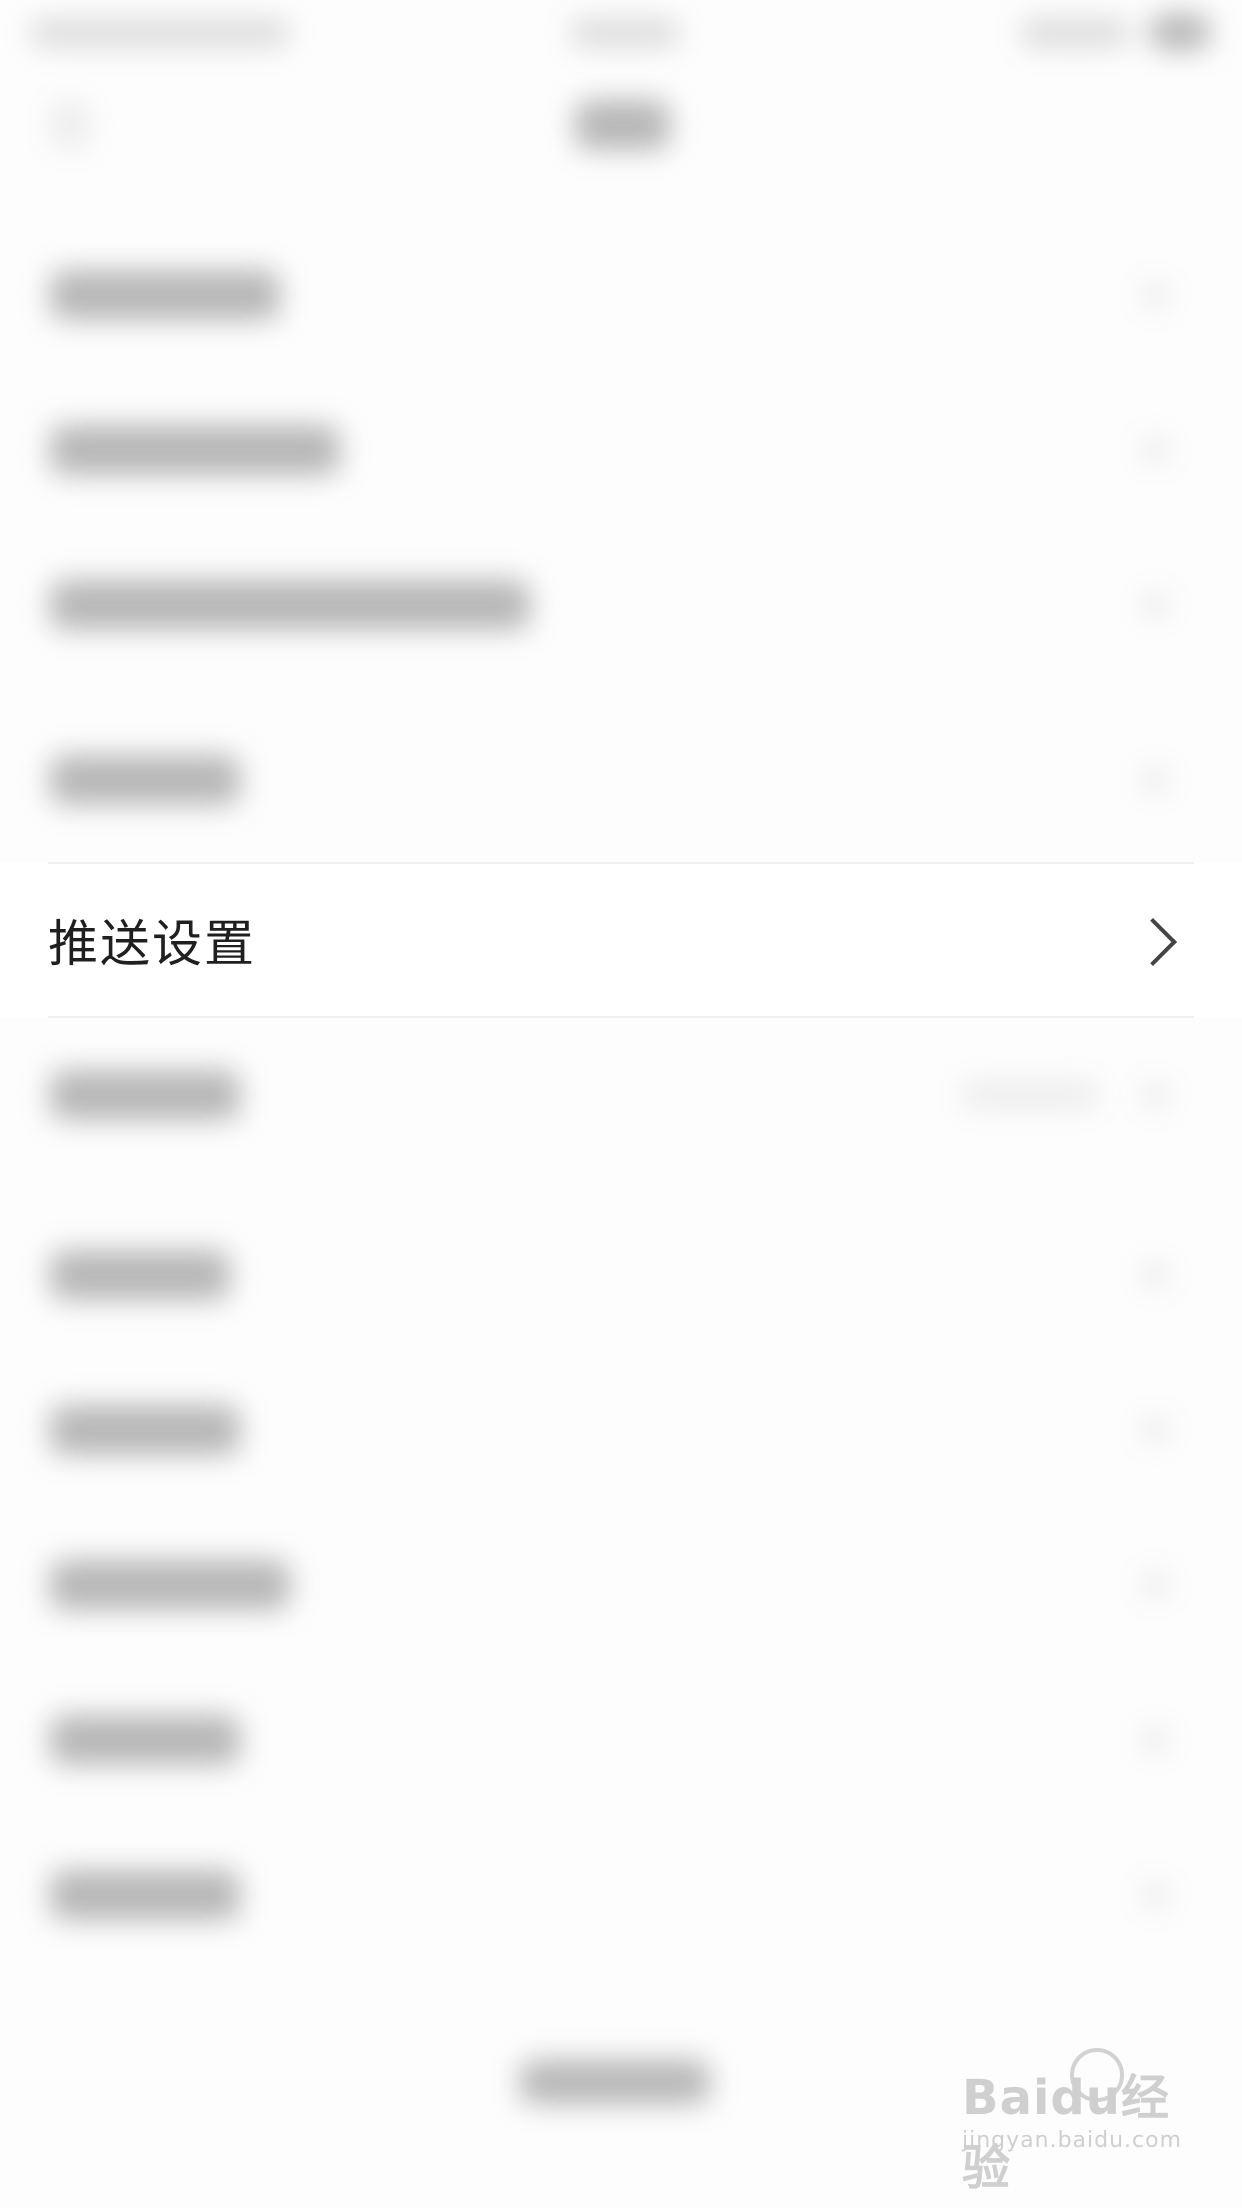 This screenshot has height=2208, width=1242. I want to click on status-bar, so click(621, 30).